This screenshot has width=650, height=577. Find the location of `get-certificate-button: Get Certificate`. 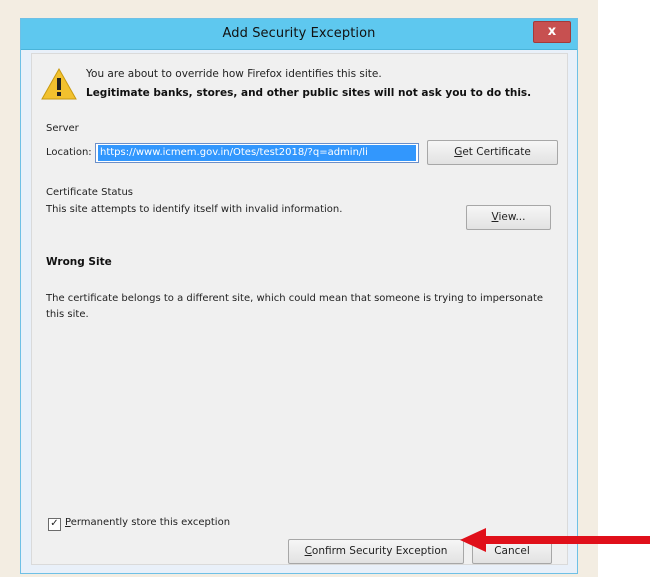

get-certificate-button: Get Certificate is located at coordinates (492, 152).